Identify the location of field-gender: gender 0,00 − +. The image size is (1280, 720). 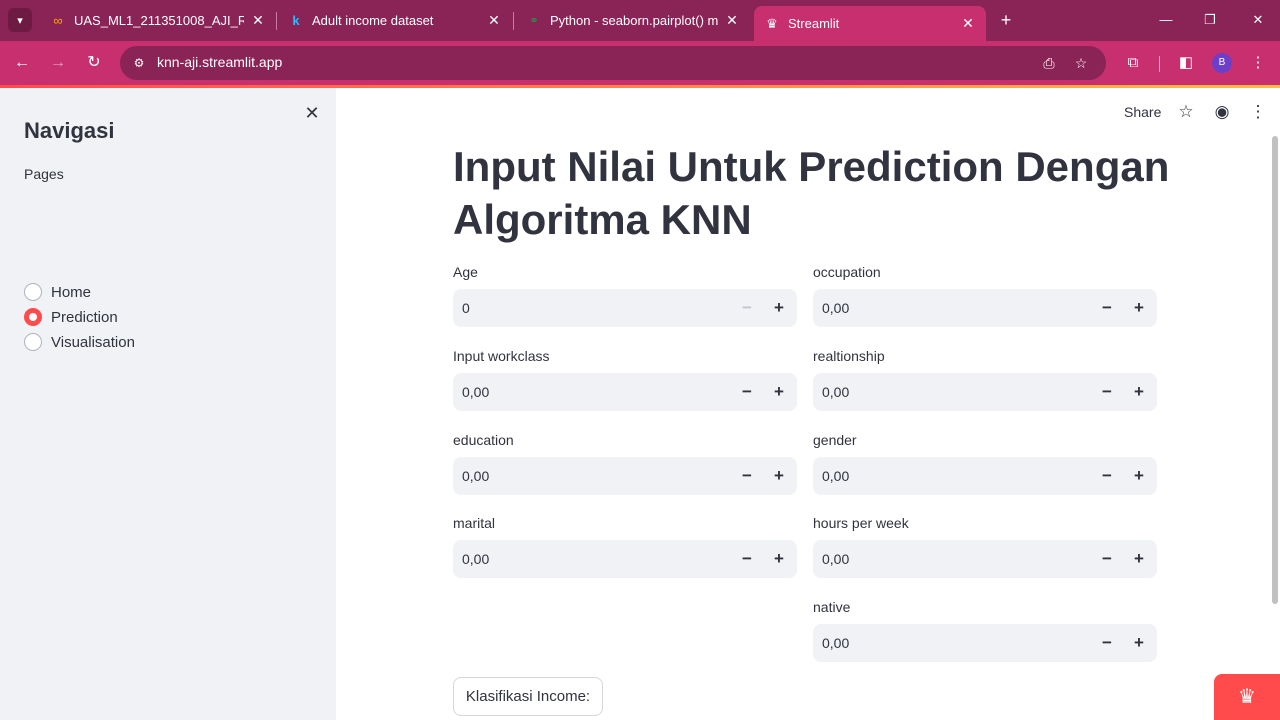
(985, 463).